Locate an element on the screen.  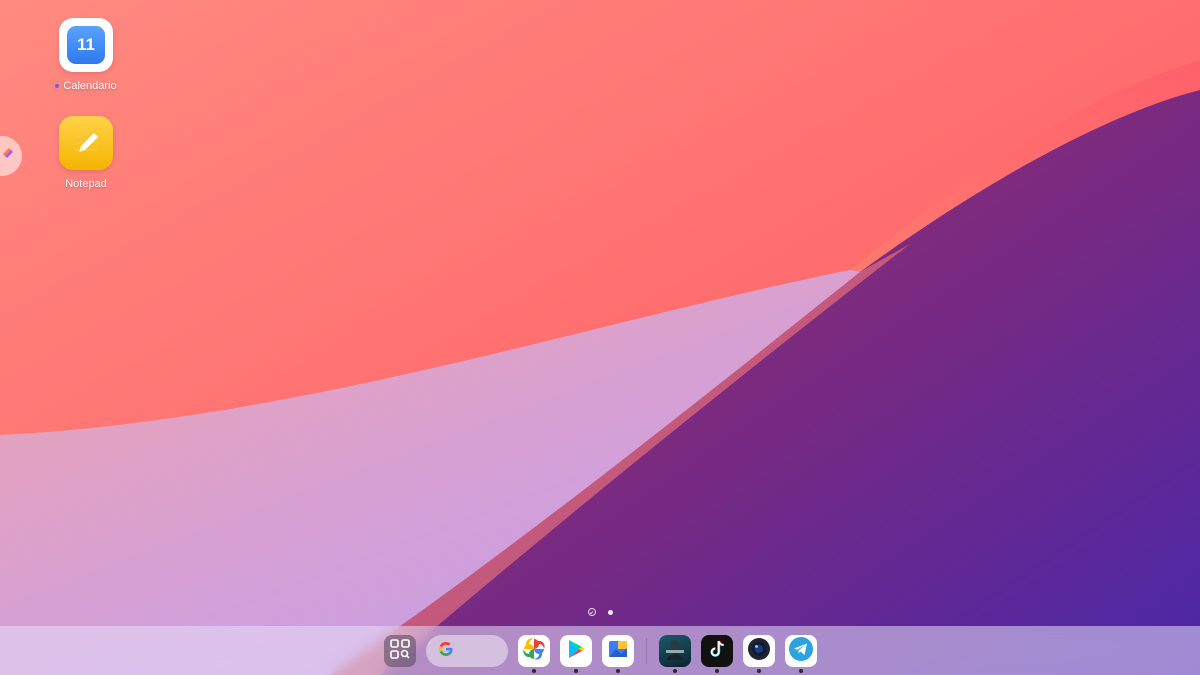
dock-separator is located at coordinates (646, 651).